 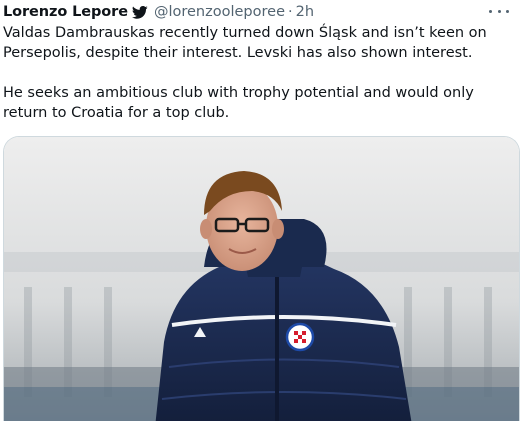 What do you see at coordinates (300, 337) in the screenshot?
I see `club-badge-icon` at bounding box center [300, 337].